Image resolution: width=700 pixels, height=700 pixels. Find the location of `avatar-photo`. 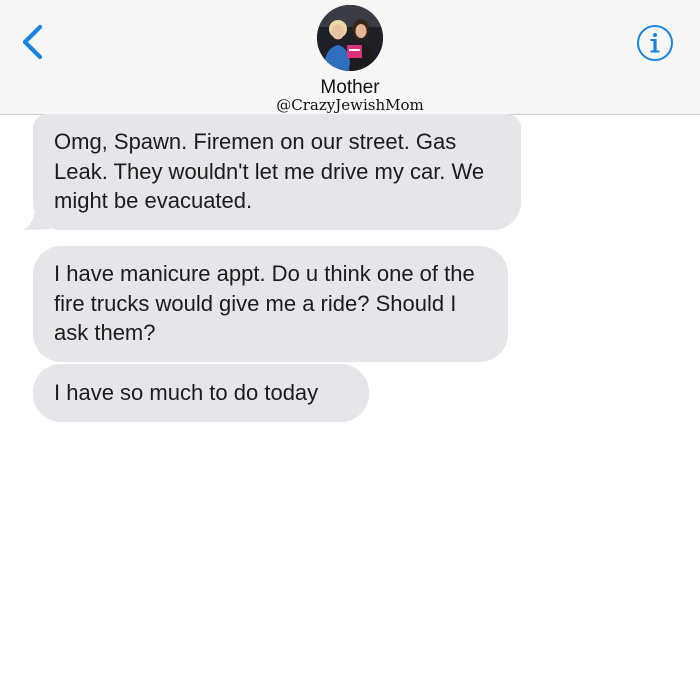

avatar-photo is located at coordinates (350, 38).